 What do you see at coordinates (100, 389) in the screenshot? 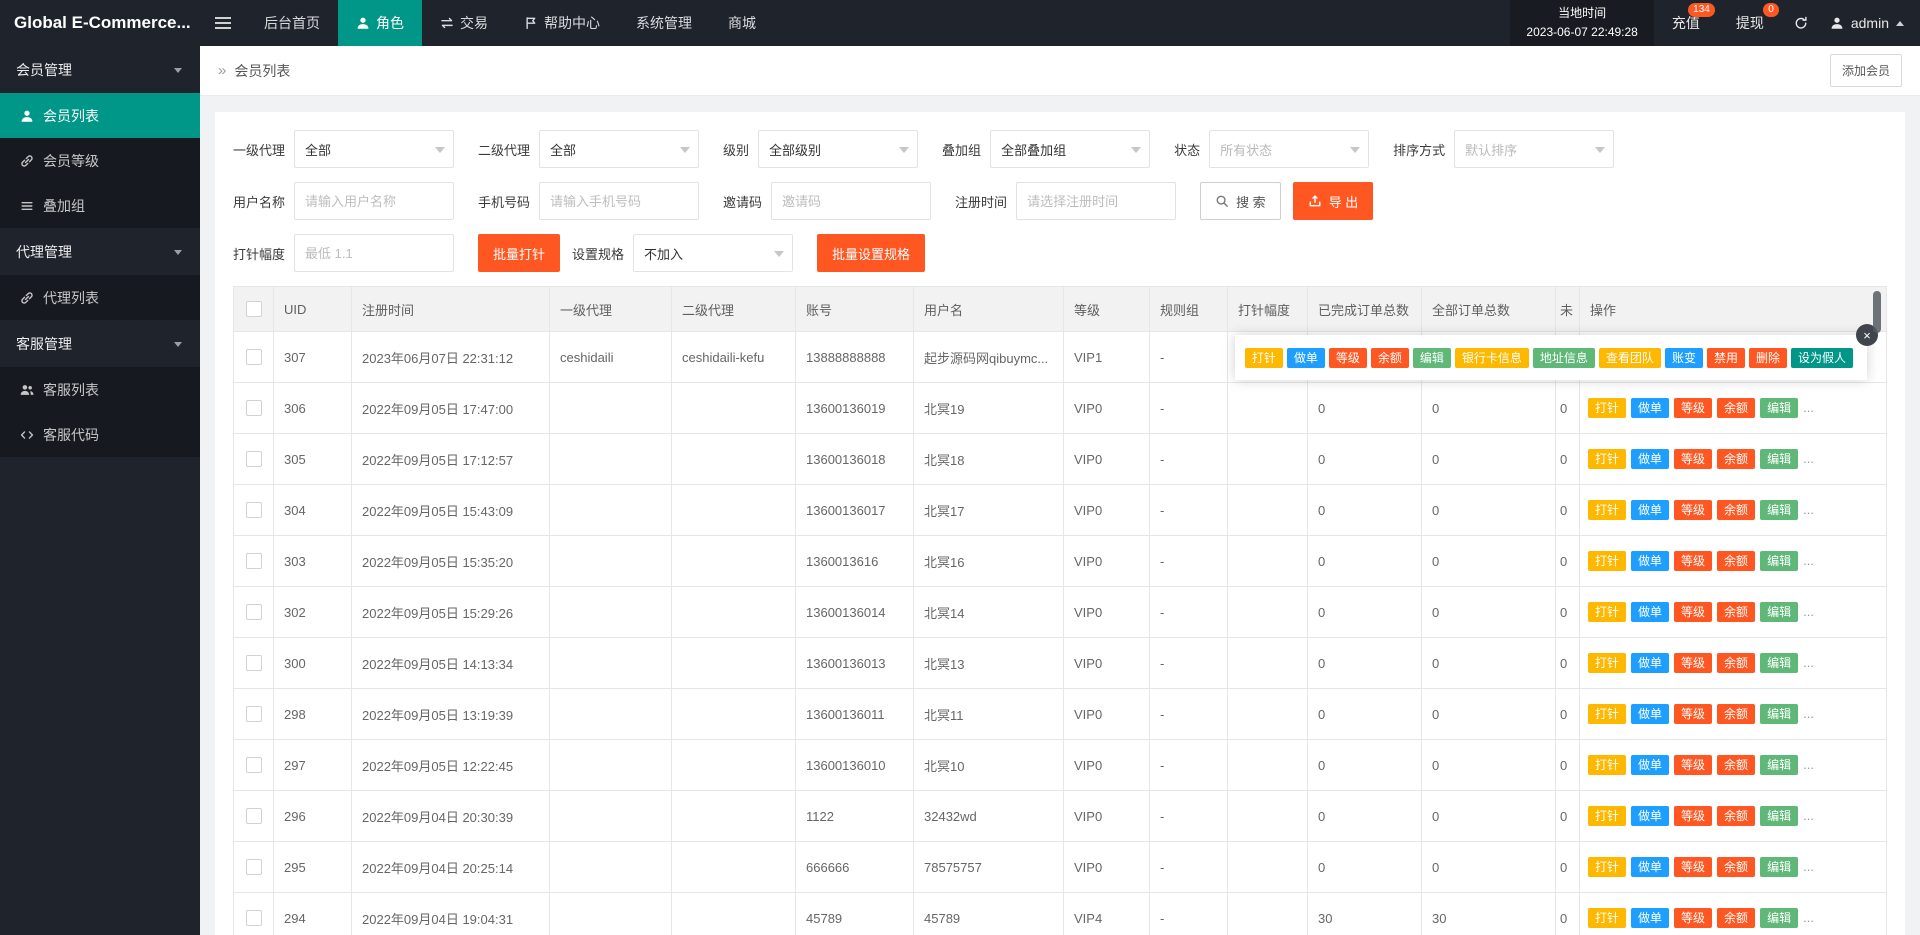
I see `sidebar-item-support-list: 客服列表` at bounding box center [100, 389].